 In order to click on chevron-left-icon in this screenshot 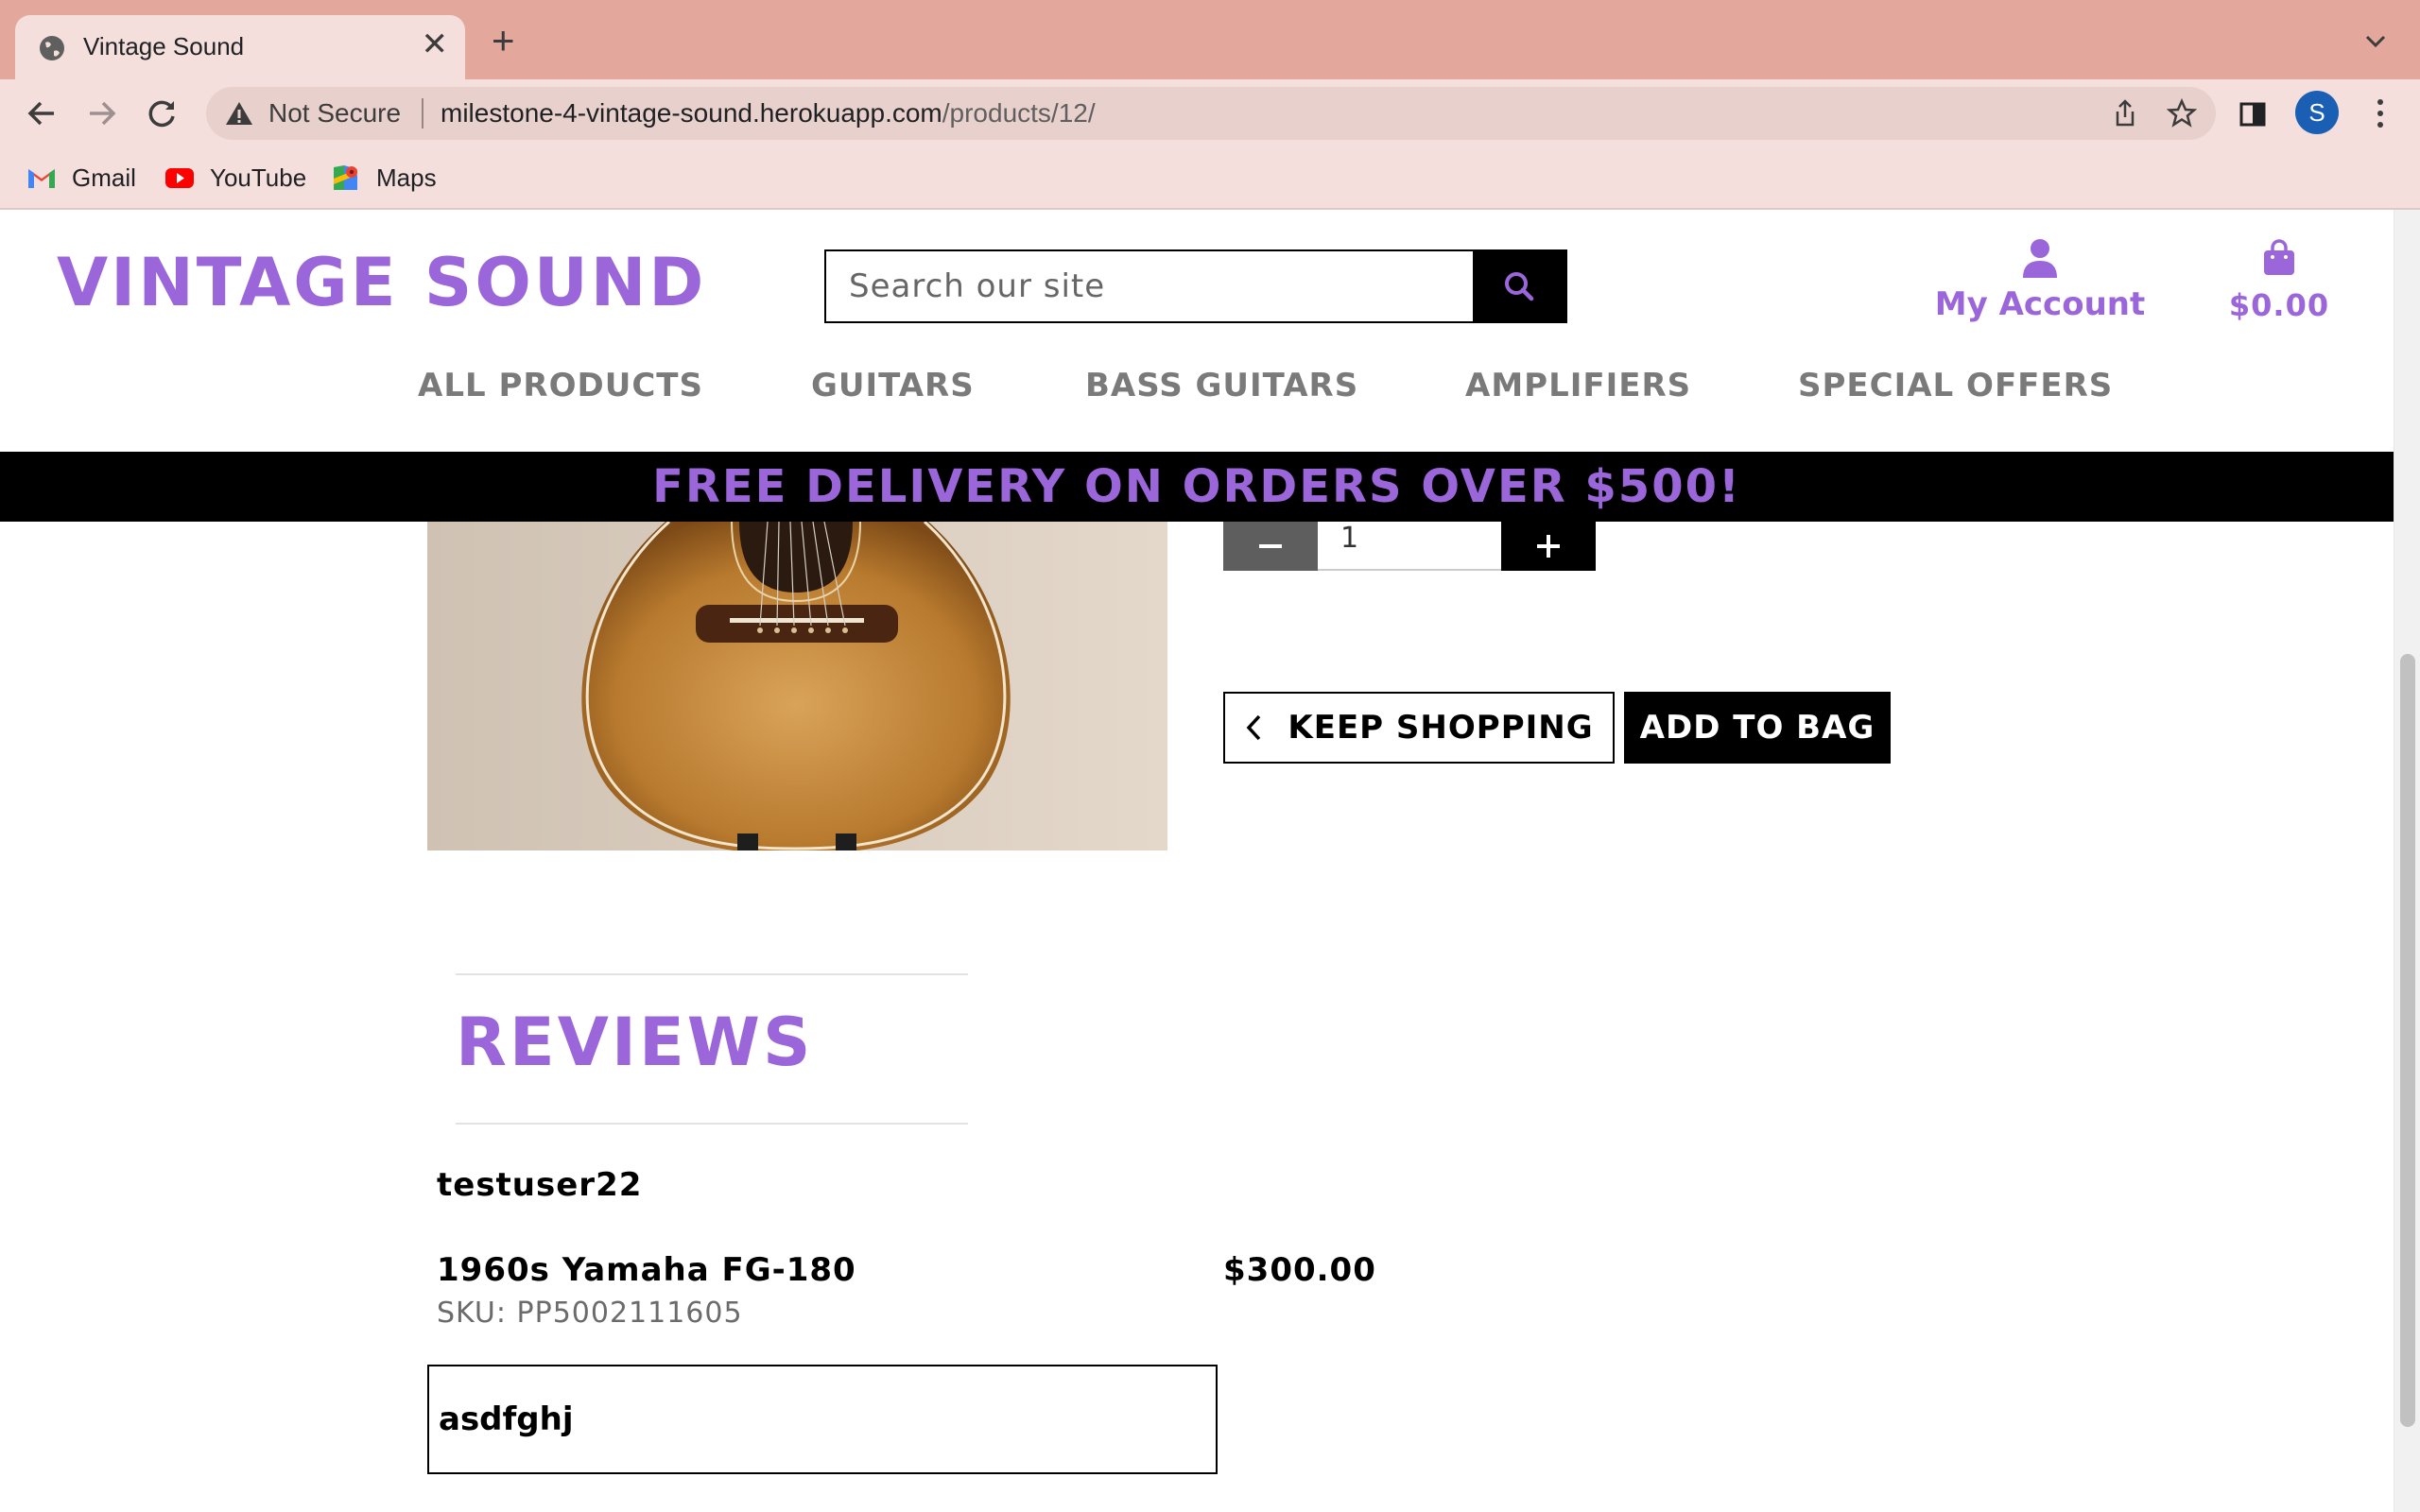, I will do `click(1254, 727)`.